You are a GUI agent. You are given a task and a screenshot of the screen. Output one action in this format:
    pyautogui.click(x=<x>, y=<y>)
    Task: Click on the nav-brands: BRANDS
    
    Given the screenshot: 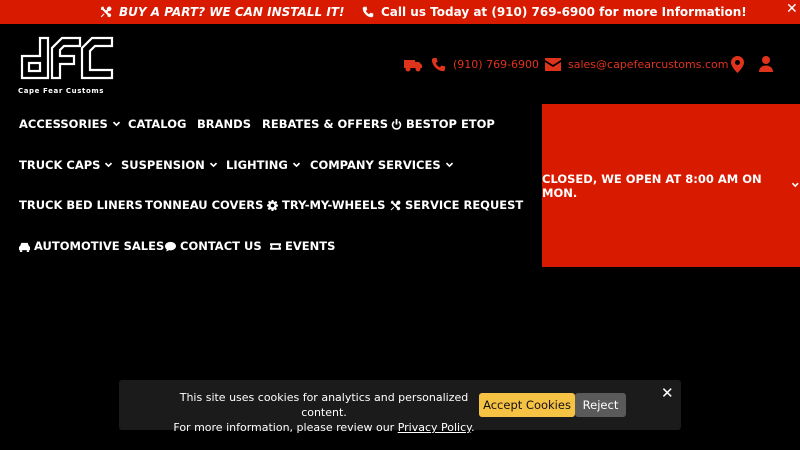 What is the action you would take?
    pyautogui.click(x=224, y=124)
    